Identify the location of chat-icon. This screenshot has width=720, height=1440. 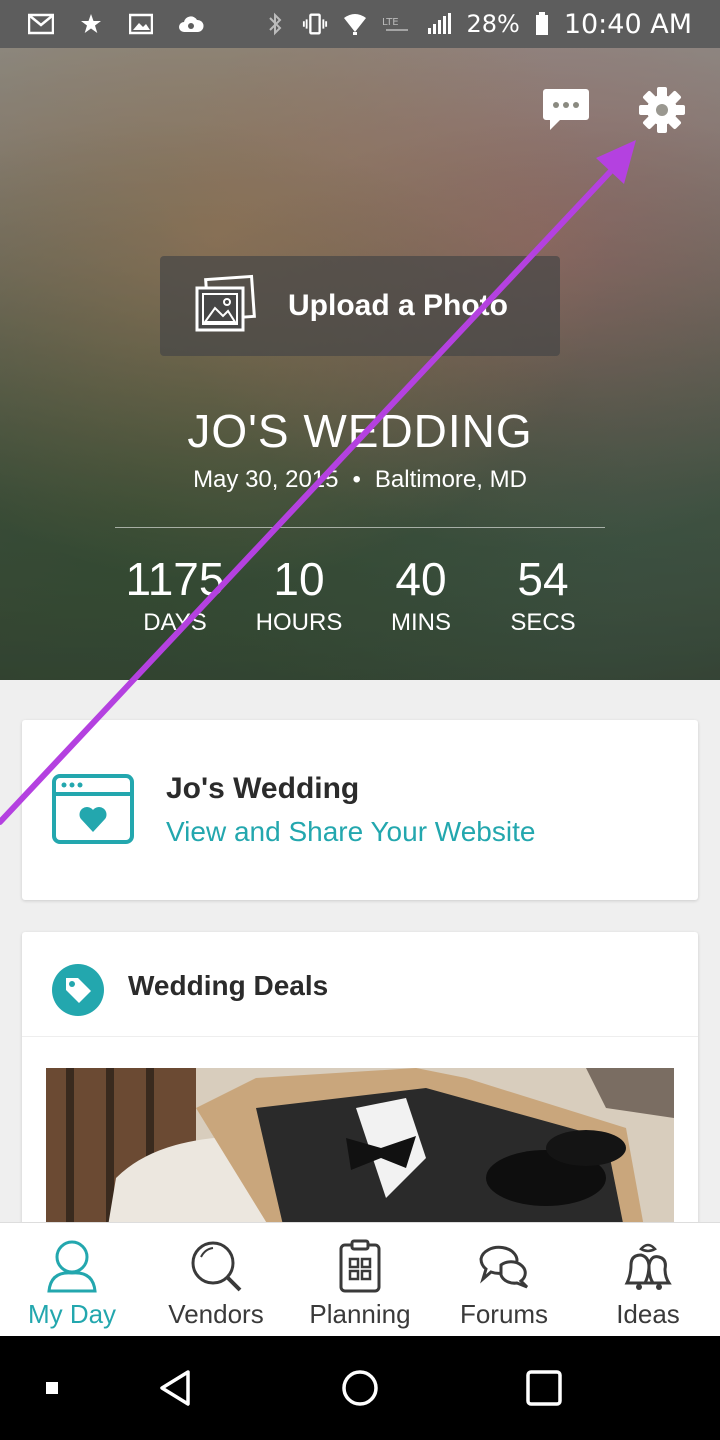
(566, 109).